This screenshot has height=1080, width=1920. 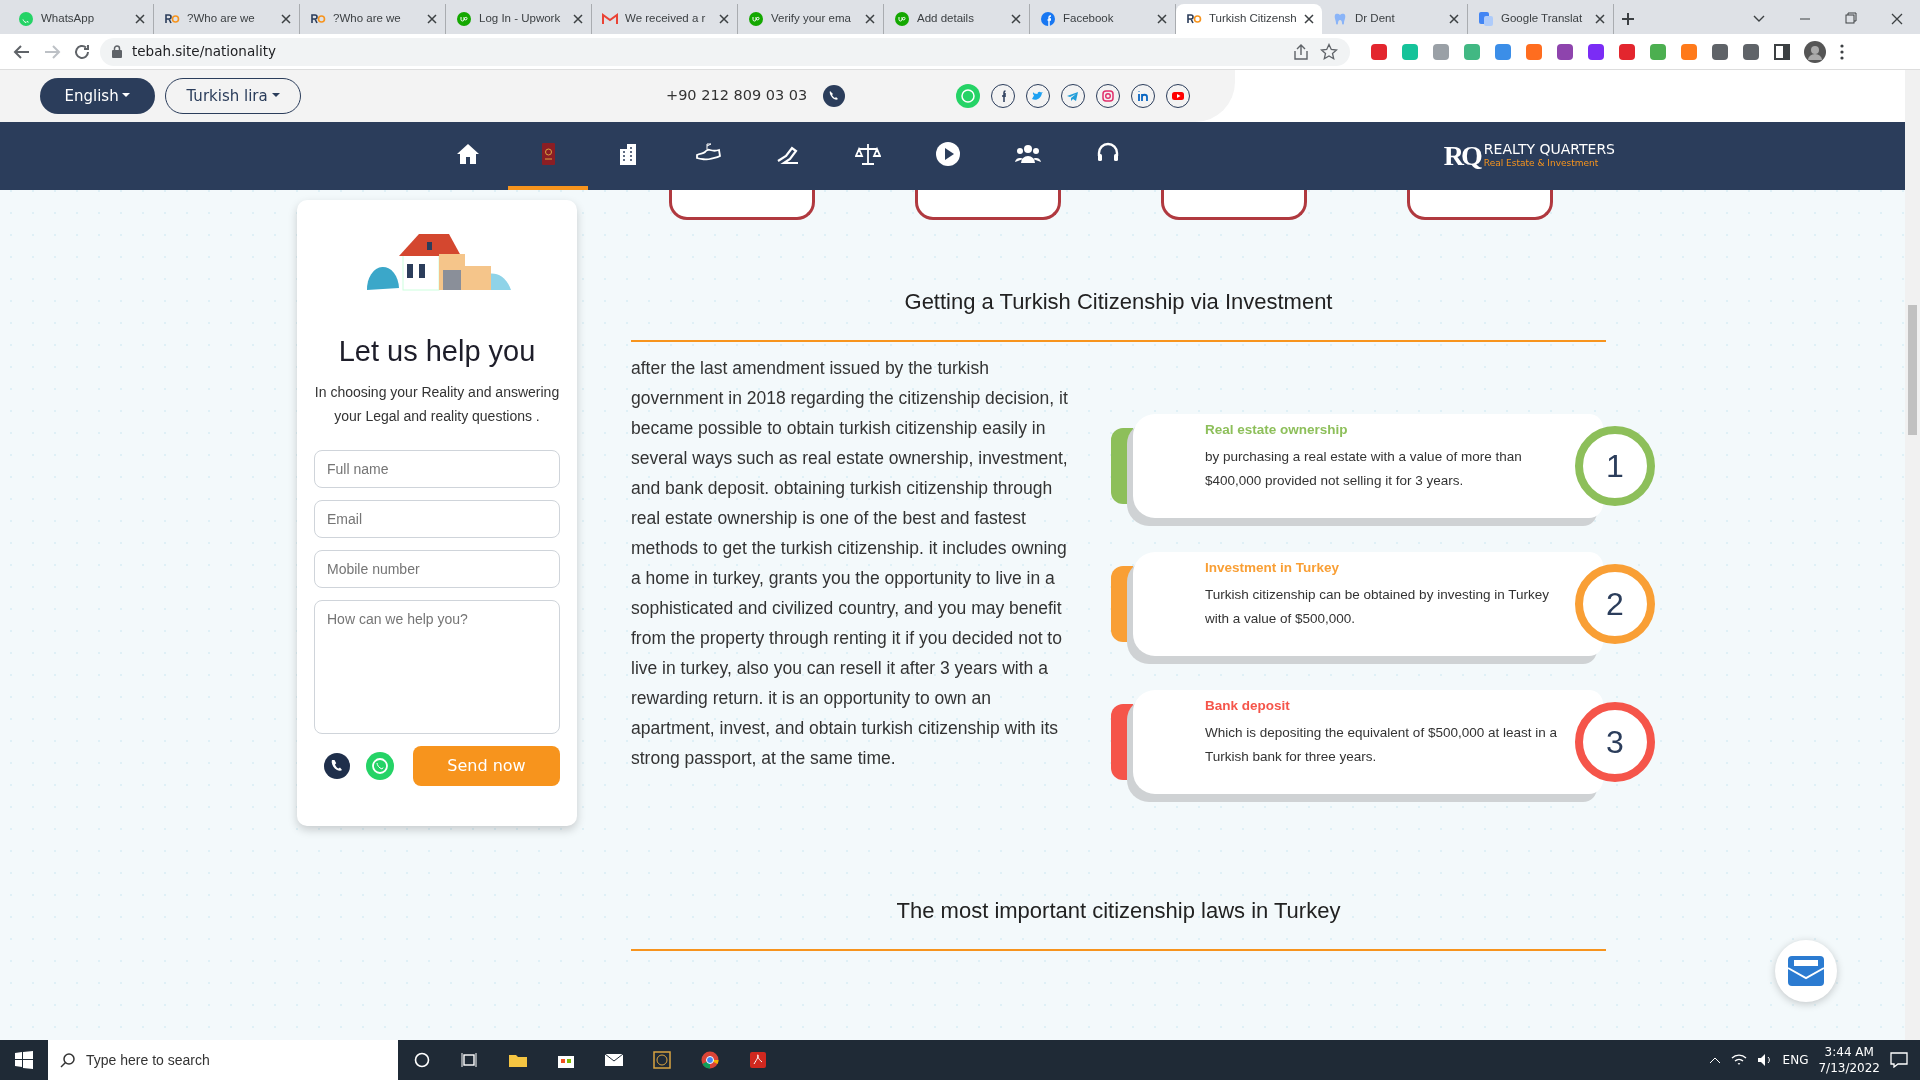 I want to click on translate-icon, so click(x=1486, y=19).